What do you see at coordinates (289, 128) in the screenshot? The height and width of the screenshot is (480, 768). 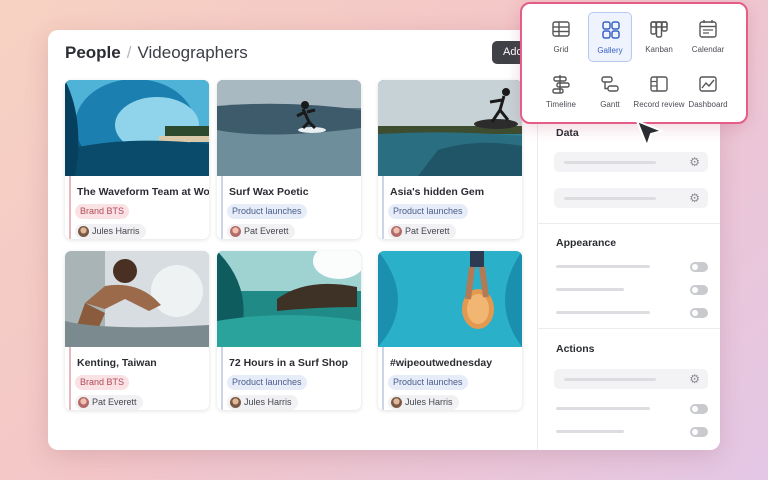 I see `card-image-surfer` at bounding box center [289, 128].